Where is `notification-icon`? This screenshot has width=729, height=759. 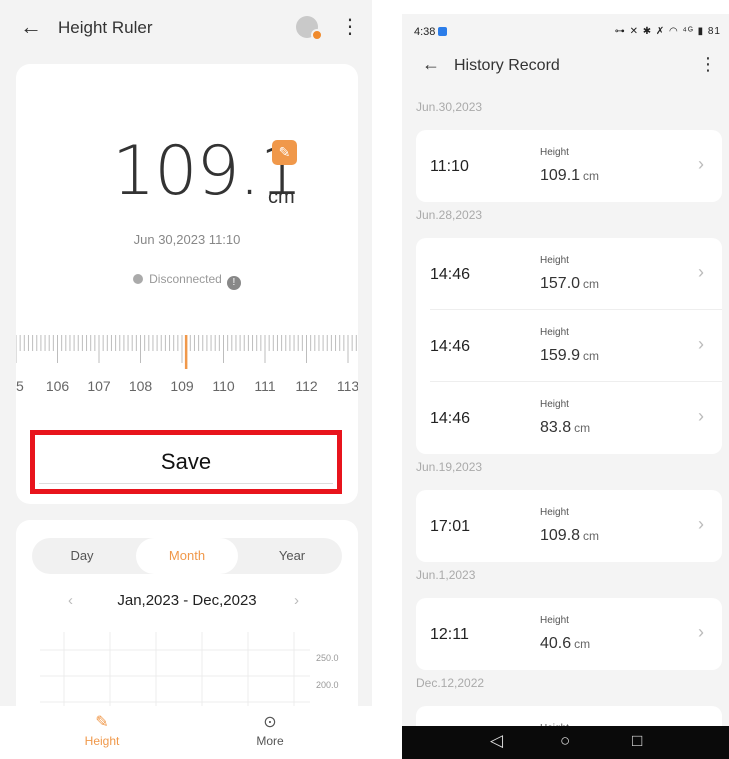 notification-icon is located at coordinates (443, 31).